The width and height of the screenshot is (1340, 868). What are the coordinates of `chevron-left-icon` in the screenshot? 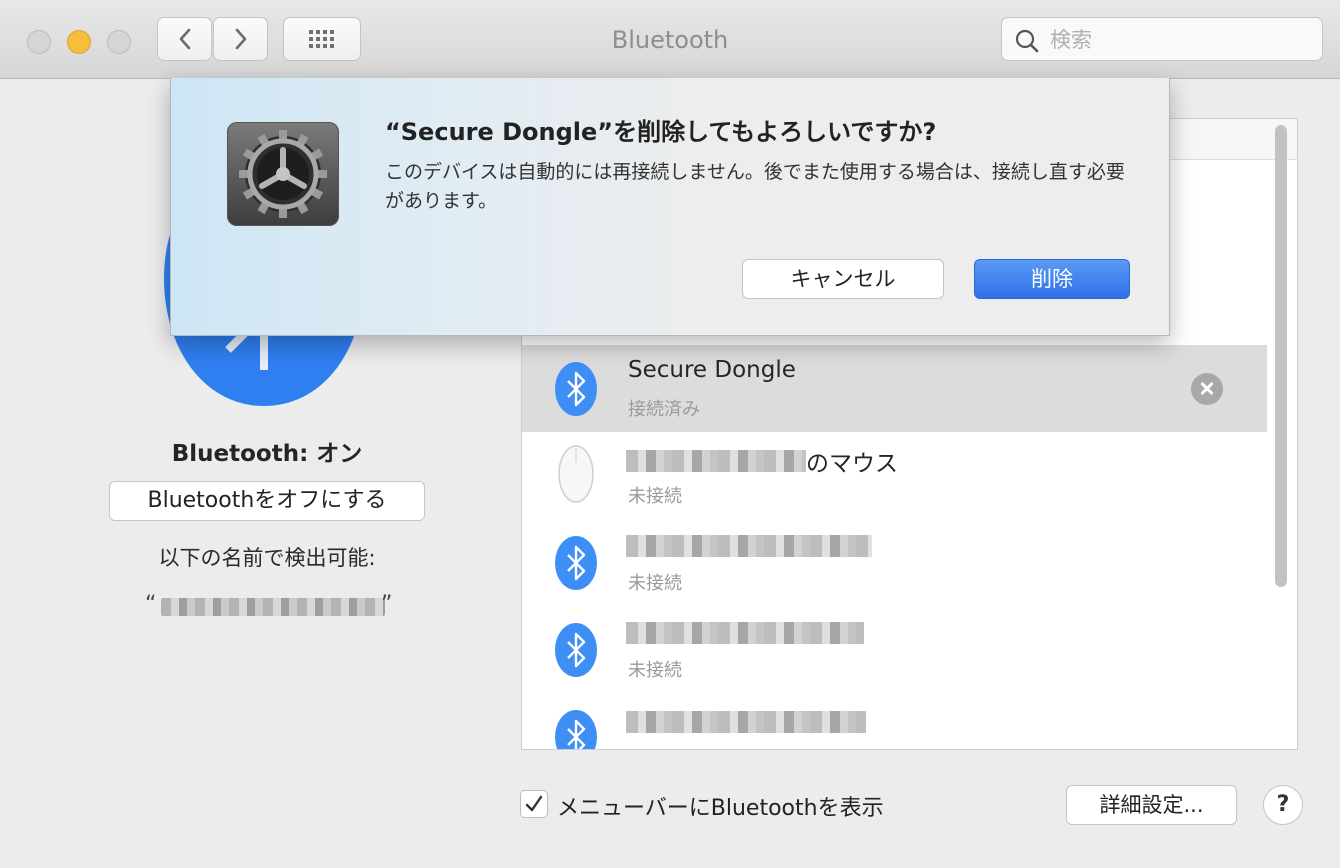 It's located at (184, 39).